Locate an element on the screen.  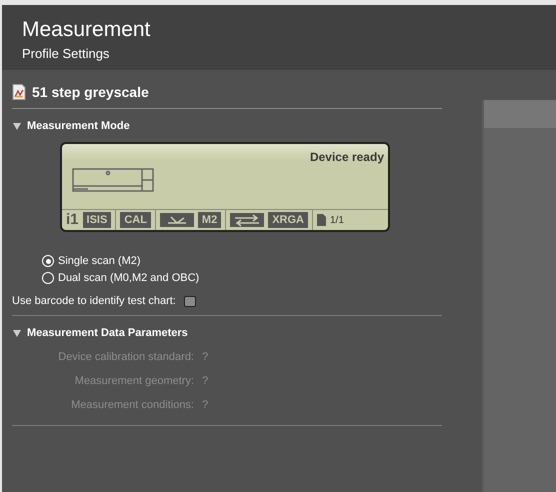
parameter-label: Measurement conditions: is located at coordinates (132, 405).